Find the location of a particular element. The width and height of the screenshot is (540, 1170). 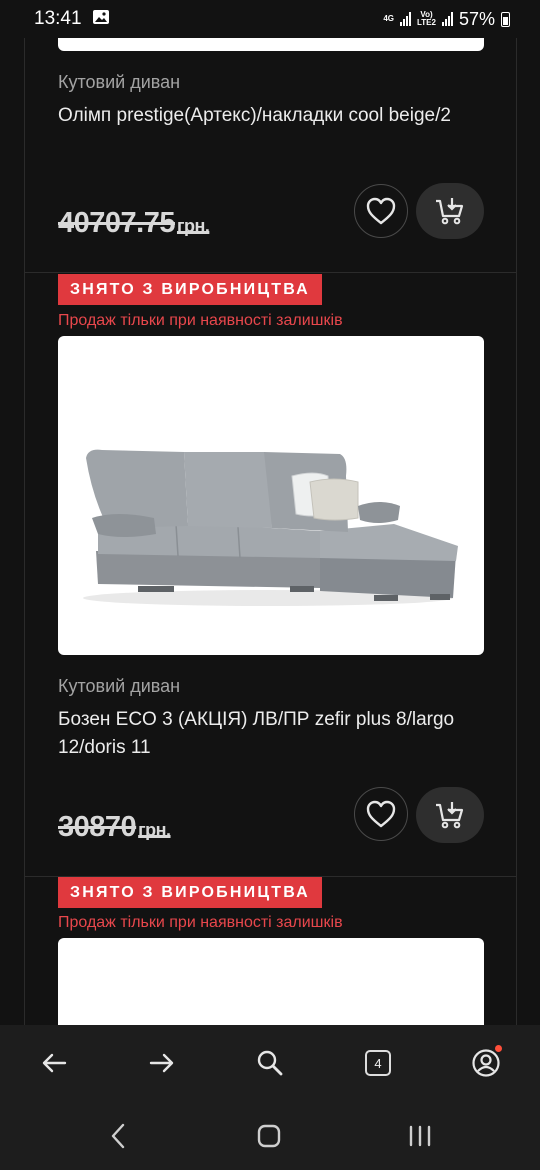

system-navigation-bar is located at coordinates (270, 1135).